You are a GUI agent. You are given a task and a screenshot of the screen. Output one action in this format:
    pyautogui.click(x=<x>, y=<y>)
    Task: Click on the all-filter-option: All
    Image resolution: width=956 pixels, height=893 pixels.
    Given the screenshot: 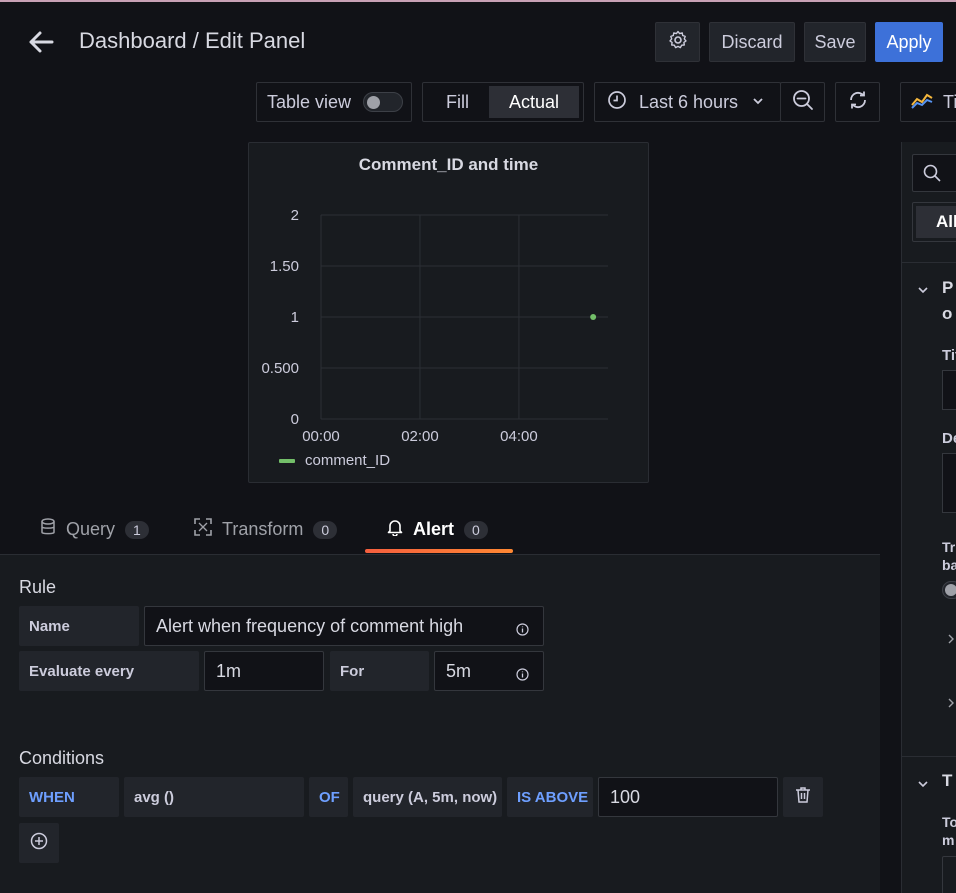 What is the action you would take?
    pyautogui.click(x=936, y=222)
    